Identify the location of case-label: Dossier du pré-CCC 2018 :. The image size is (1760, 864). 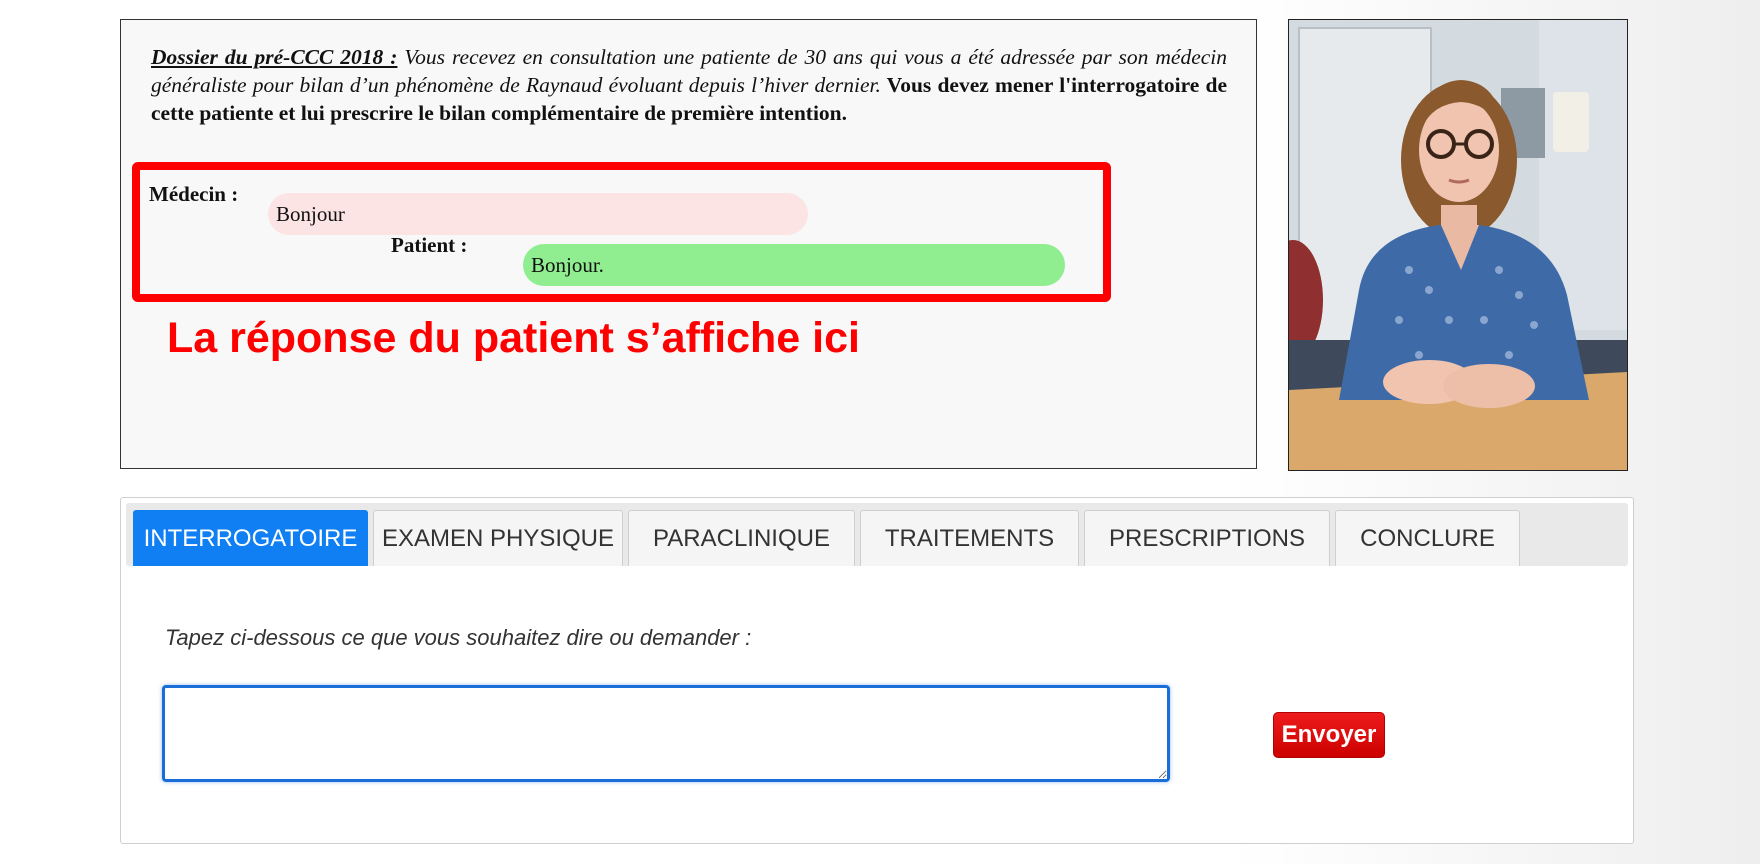
(274, 57).